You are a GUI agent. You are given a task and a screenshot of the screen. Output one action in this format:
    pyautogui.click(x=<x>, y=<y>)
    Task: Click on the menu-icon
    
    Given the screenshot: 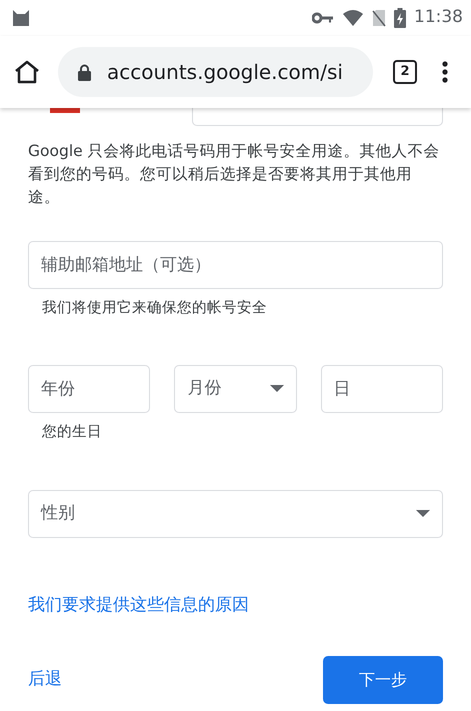 What is the action you would take?
    pyautogui.click(x=445, y=72)
    